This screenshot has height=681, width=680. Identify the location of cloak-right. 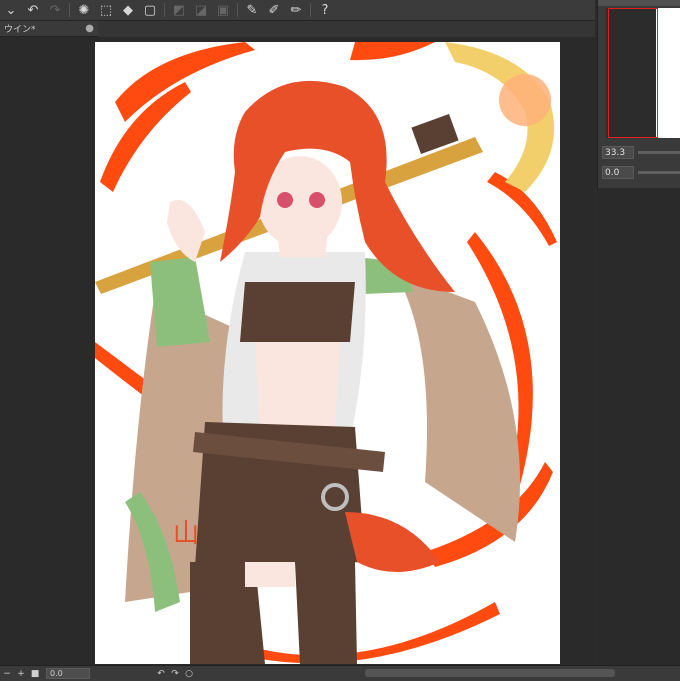
(457, 407).